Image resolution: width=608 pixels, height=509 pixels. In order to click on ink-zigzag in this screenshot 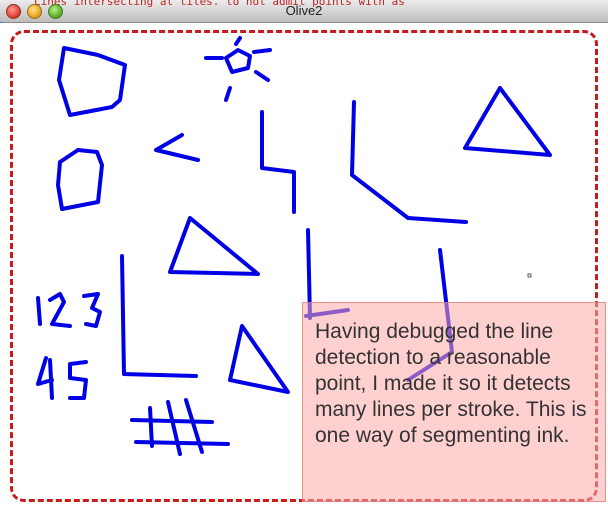, I will do `click(278, 162)`.